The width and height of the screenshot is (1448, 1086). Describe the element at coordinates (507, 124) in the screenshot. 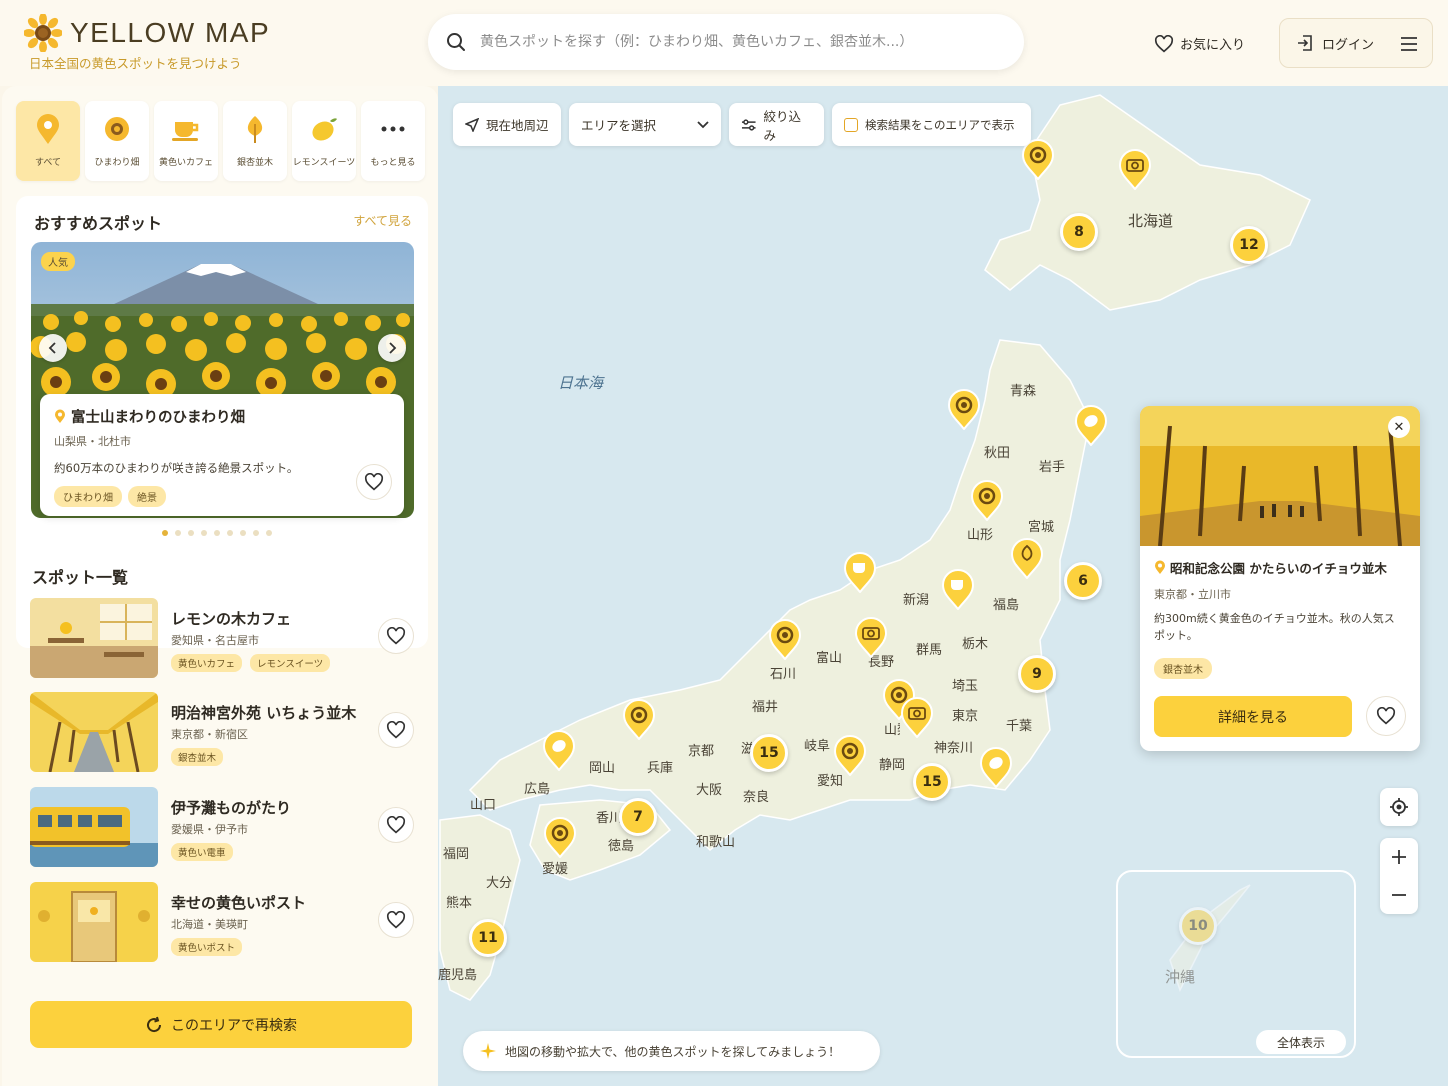

I see `near-me-button: 現在地周辺` at that location.